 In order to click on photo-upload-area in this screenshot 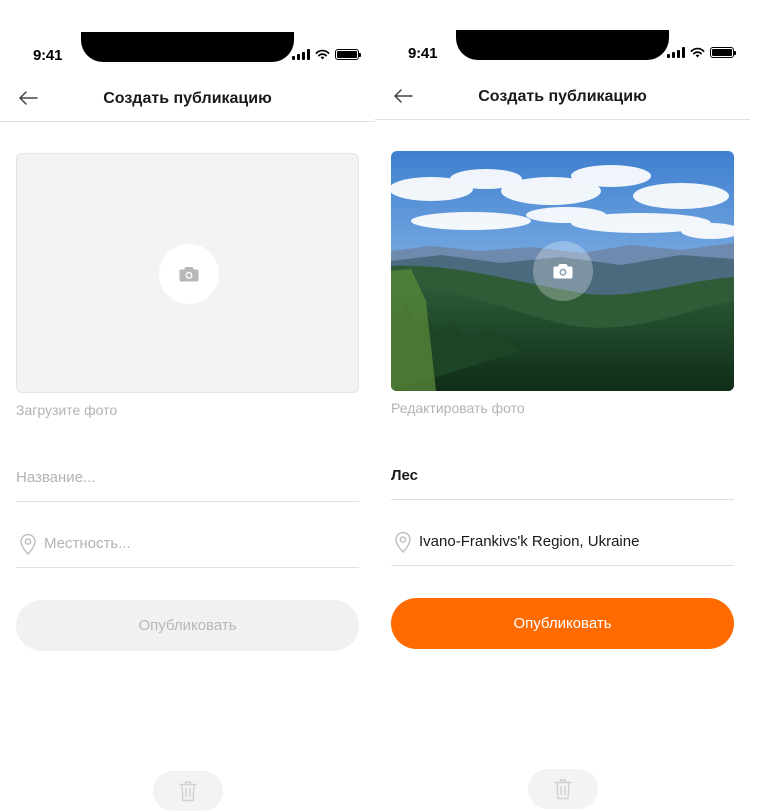, I will do `click(187, 273)`.